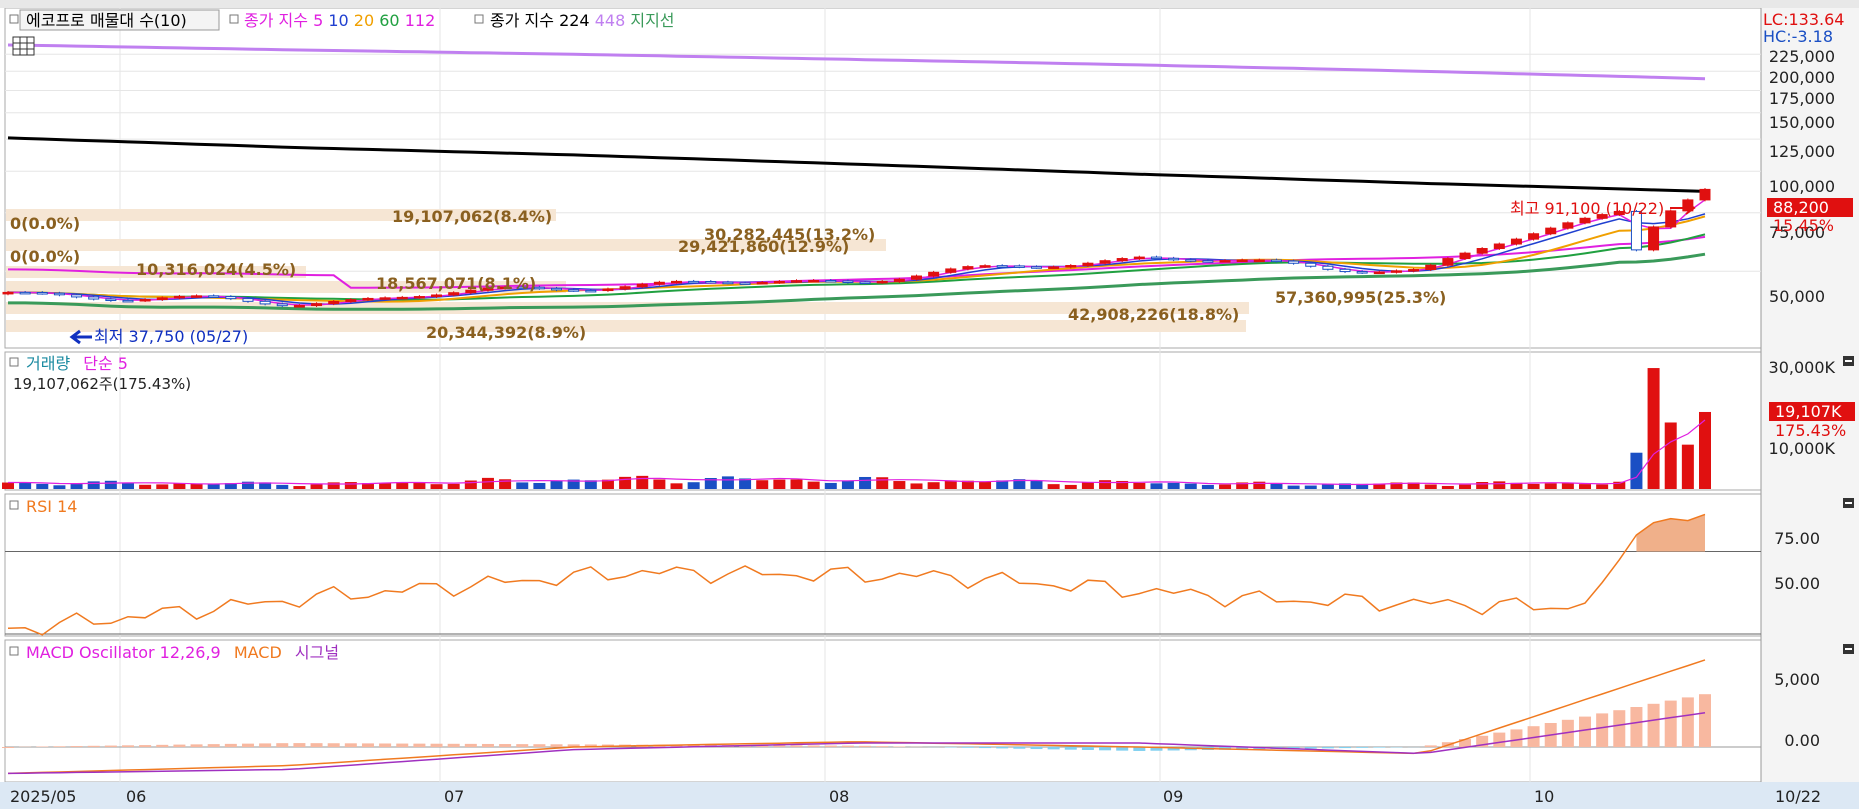 The height and width of the screenshot is (809, 1859). I want to click on macd-tick: 0.00, so click(1802, 740).